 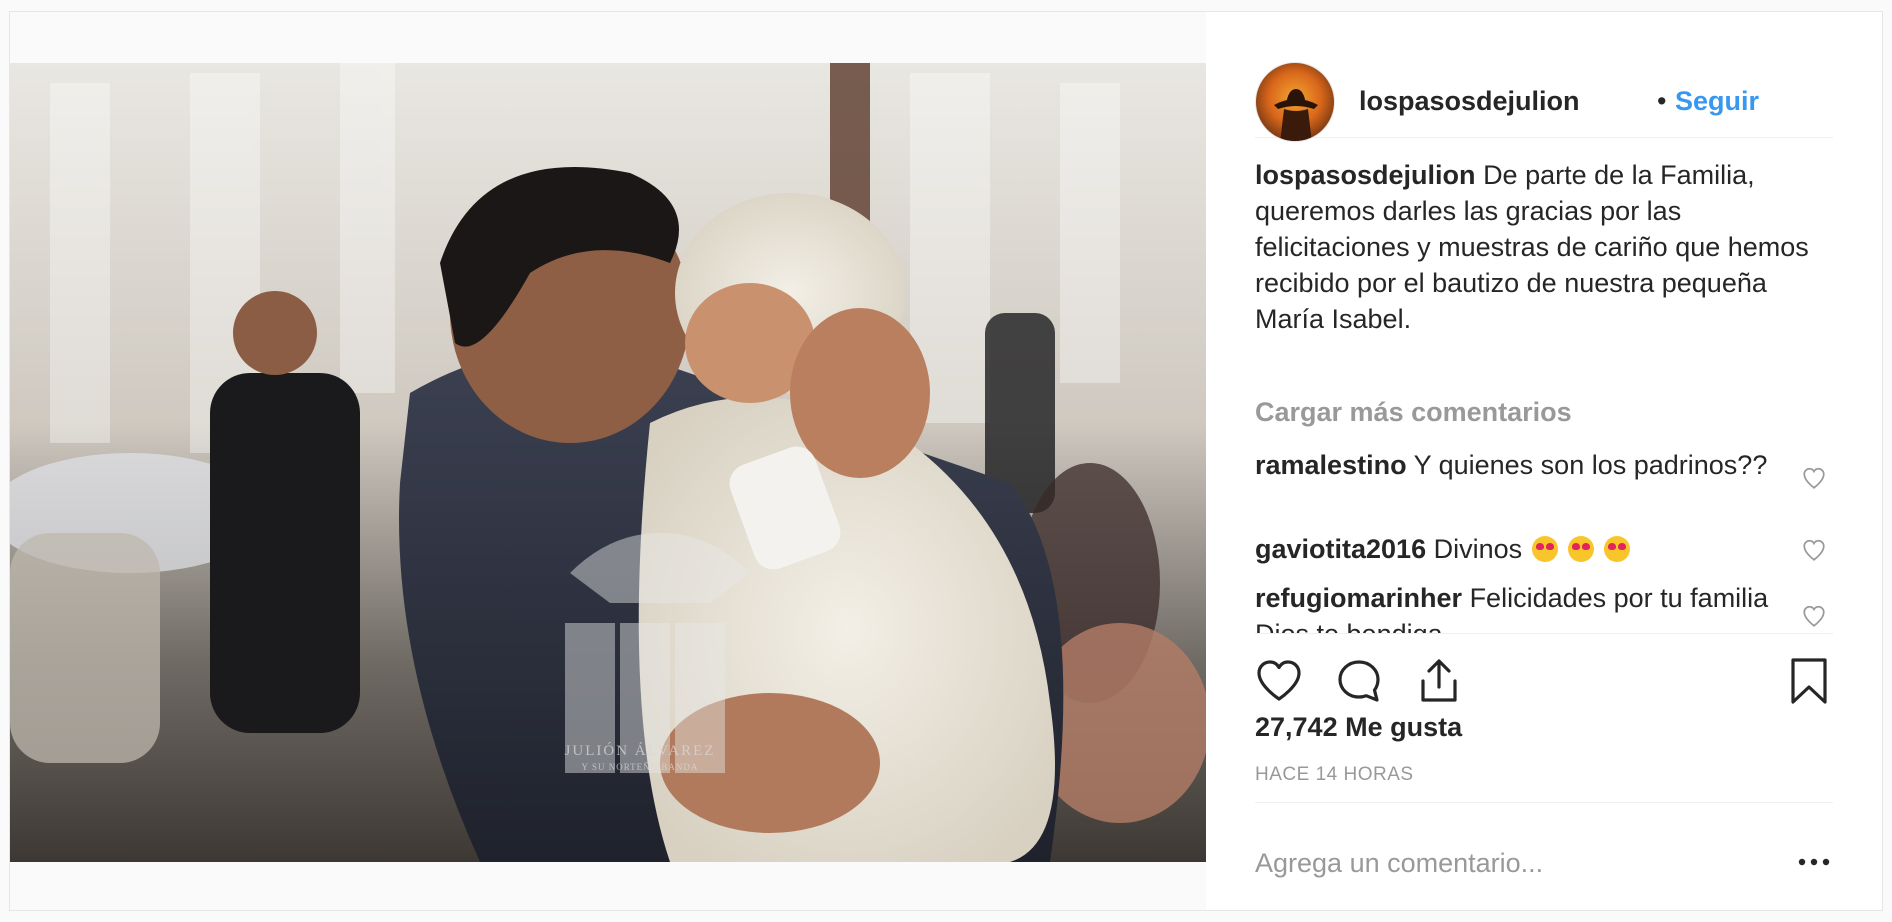 I want to click on comment-username: ramalestino, so click(x=1331, y=465).